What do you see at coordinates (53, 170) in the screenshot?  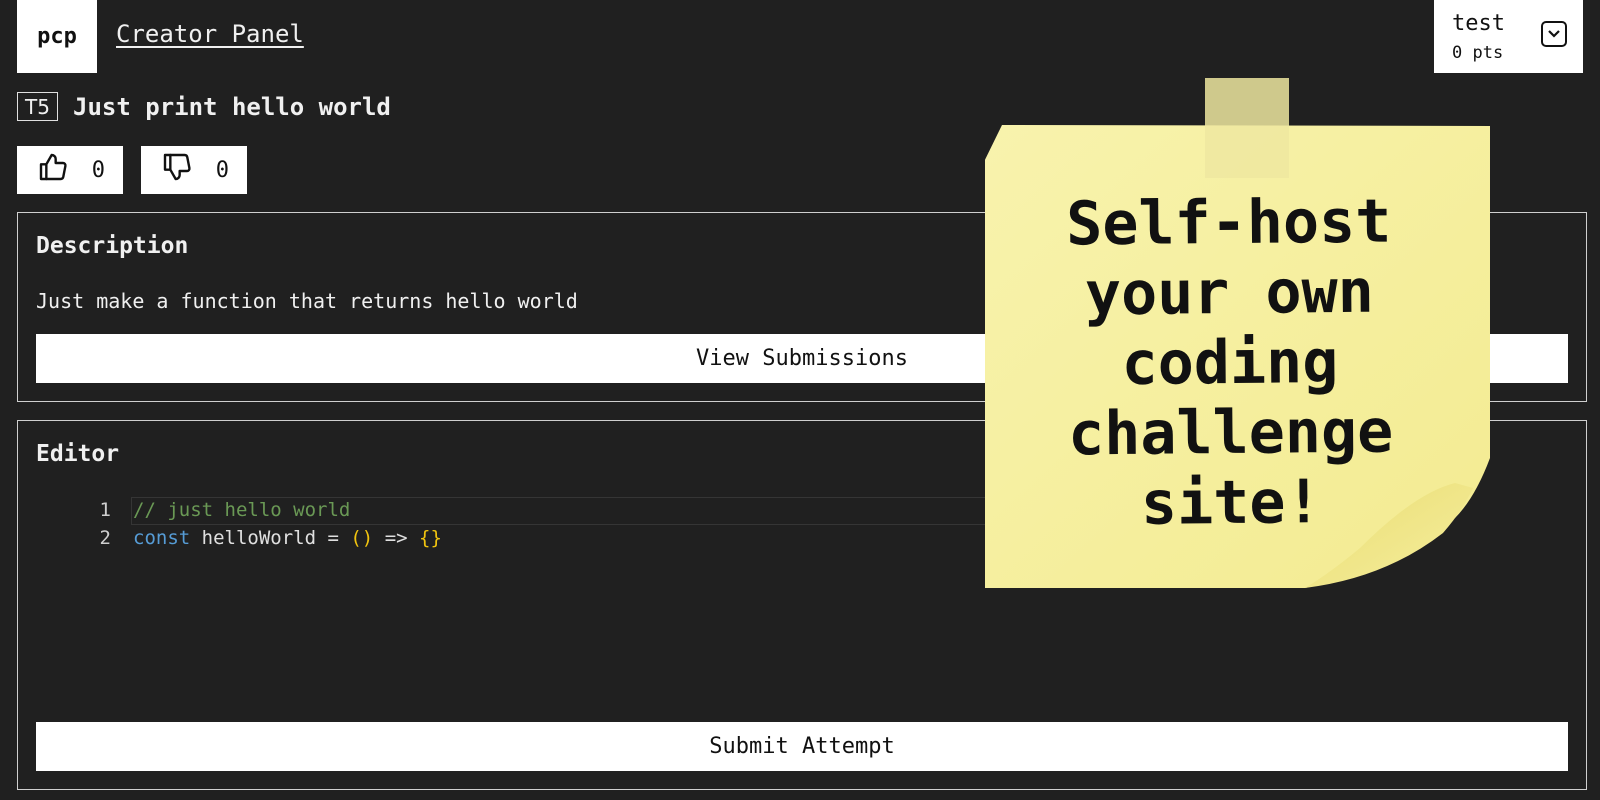 I see `thumbs-up-icon` at bounding box center [53, 170].